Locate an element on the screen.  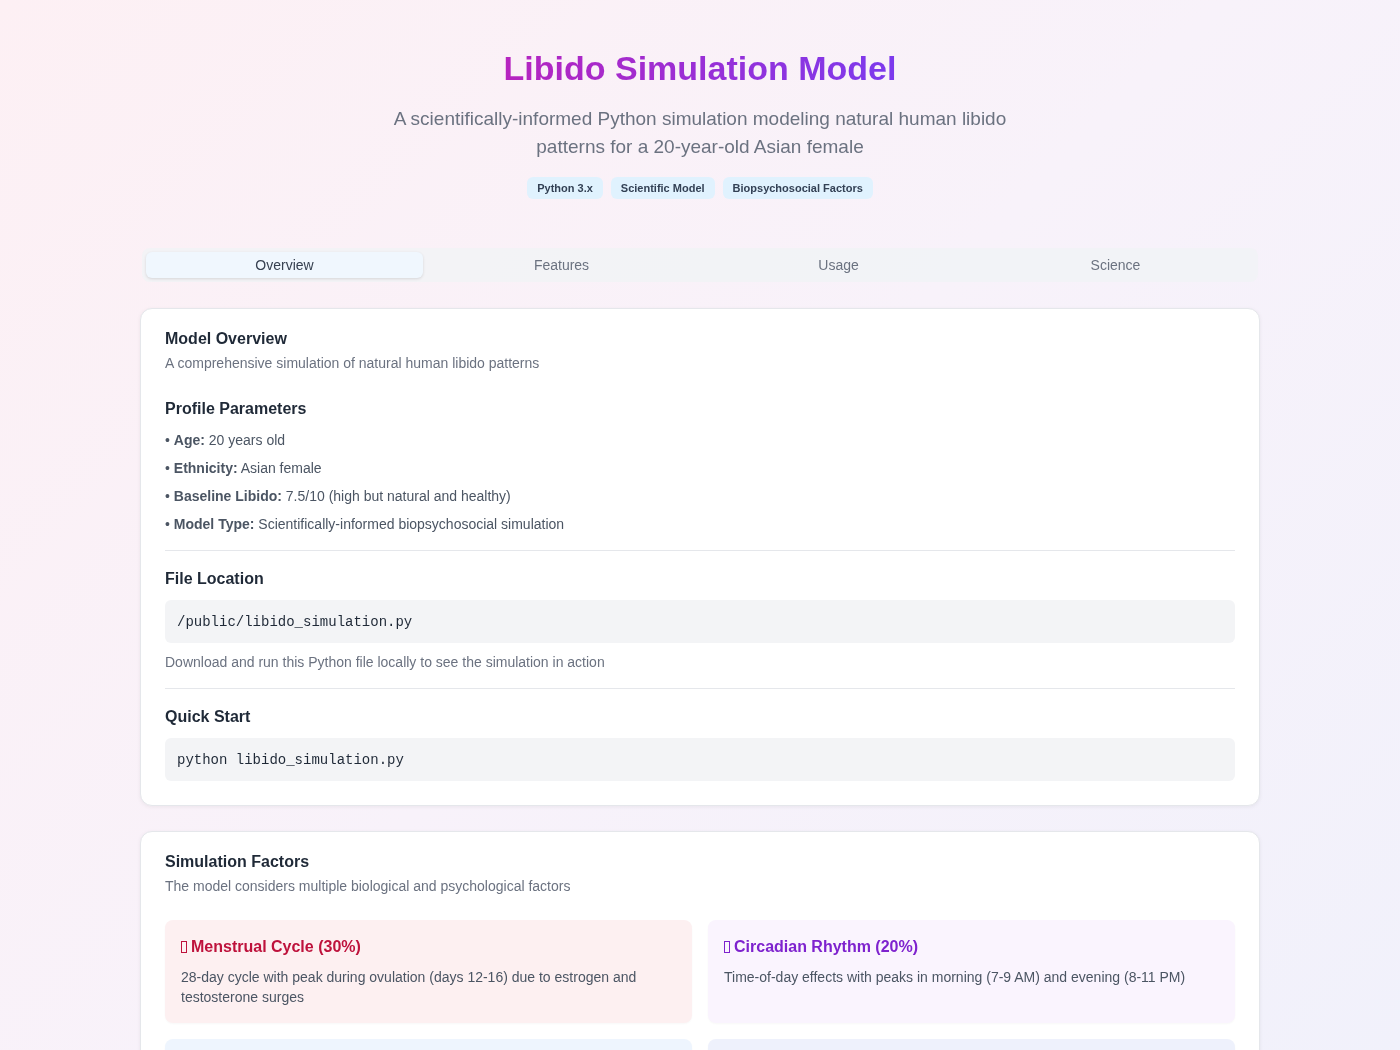
parameter-item: • Model Type: Scientifically-informed biopsychosocial simulation is located at coordinates (365, 524).